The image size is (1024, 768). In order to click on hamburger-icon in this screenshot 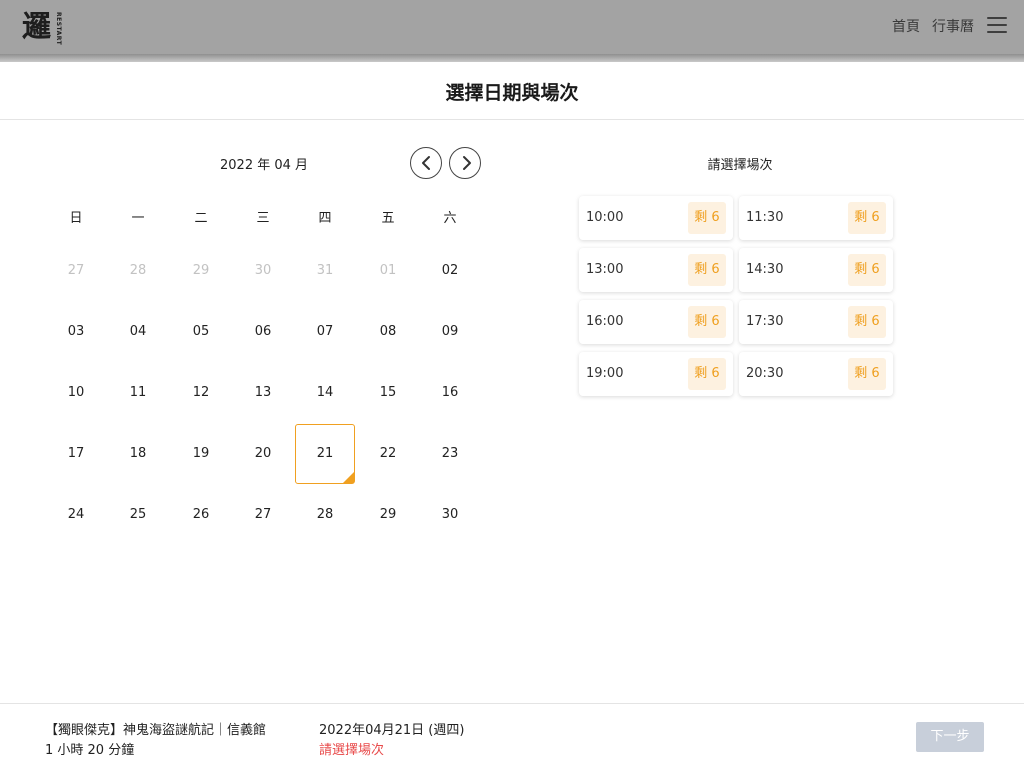, I will do `click(997, 25)`.